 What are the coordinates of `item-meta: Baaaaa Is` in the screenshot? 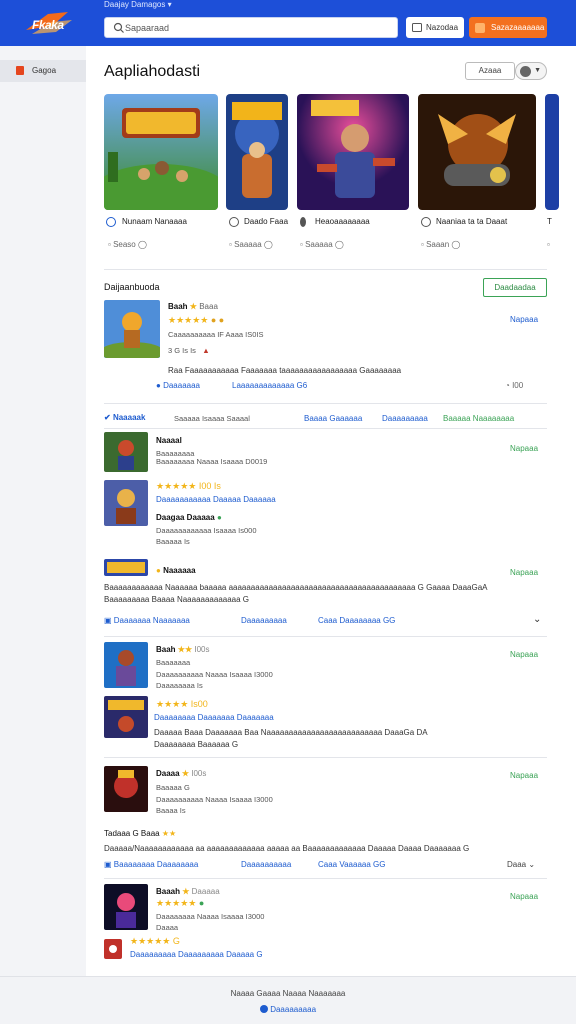 It's located at (173, 541).